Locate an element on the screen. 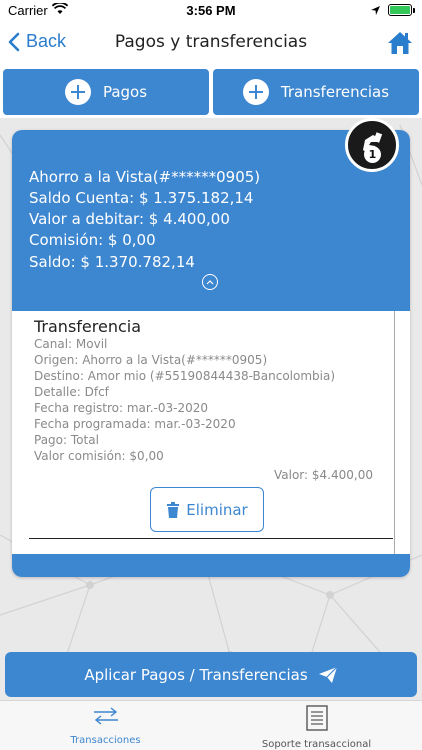  tab-transacciones: Transacciones is located at coordinates (105, 725).